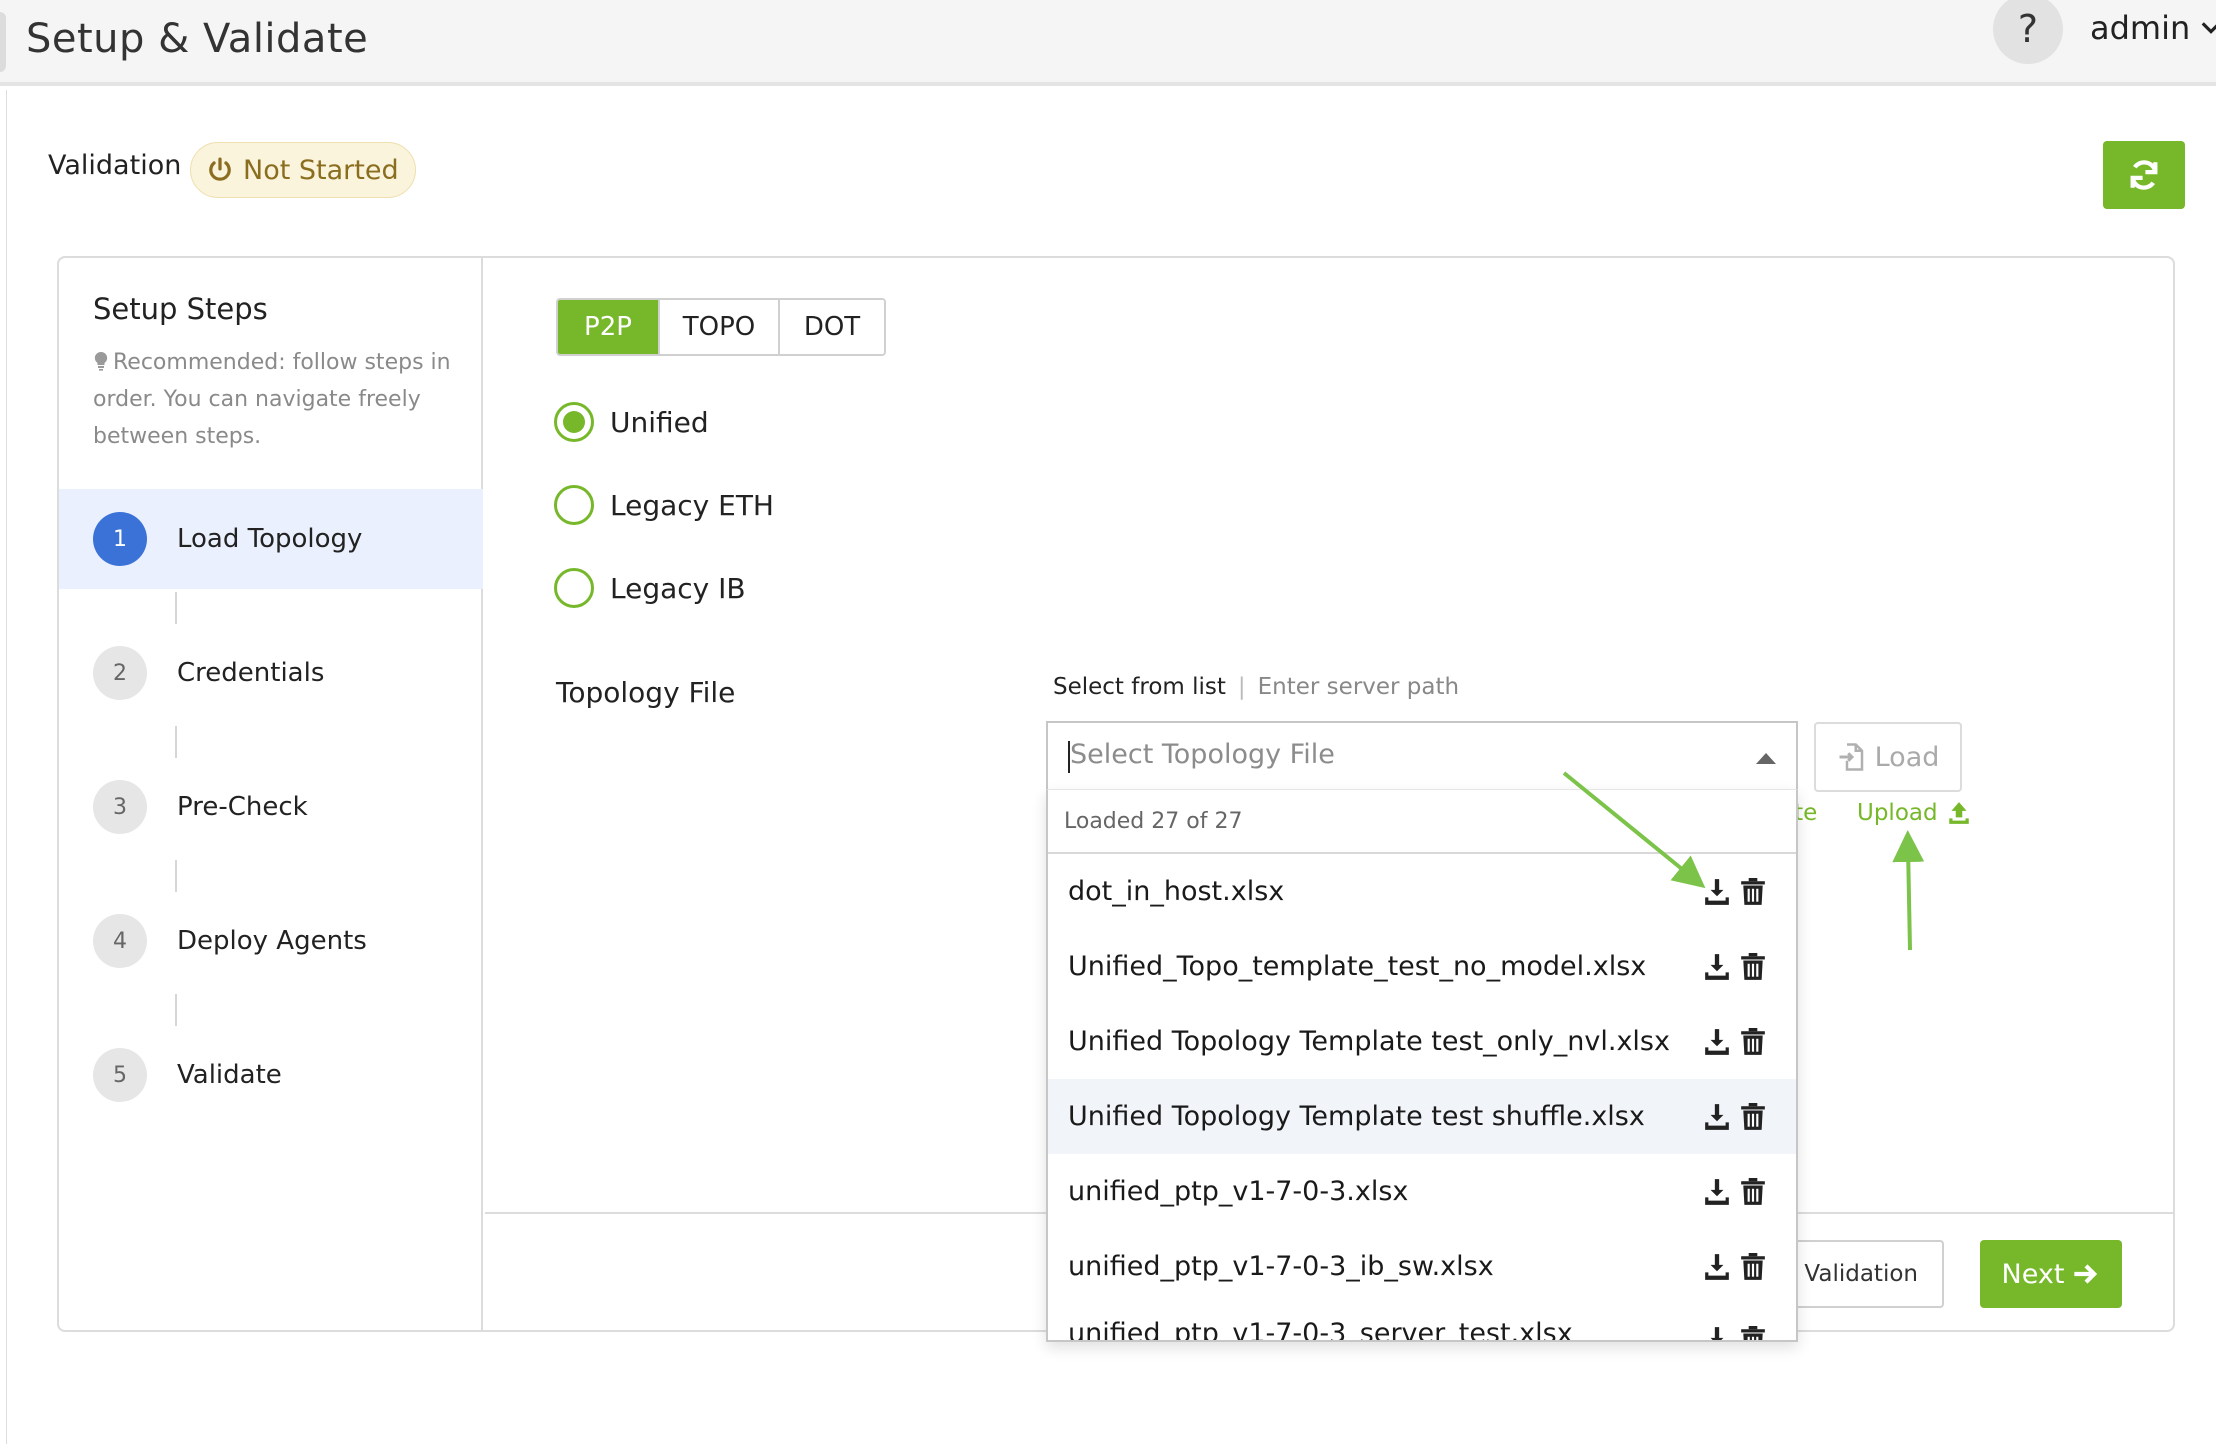  I want to click on file-name: dot_in_host.xlsx, so click(1176, 891).